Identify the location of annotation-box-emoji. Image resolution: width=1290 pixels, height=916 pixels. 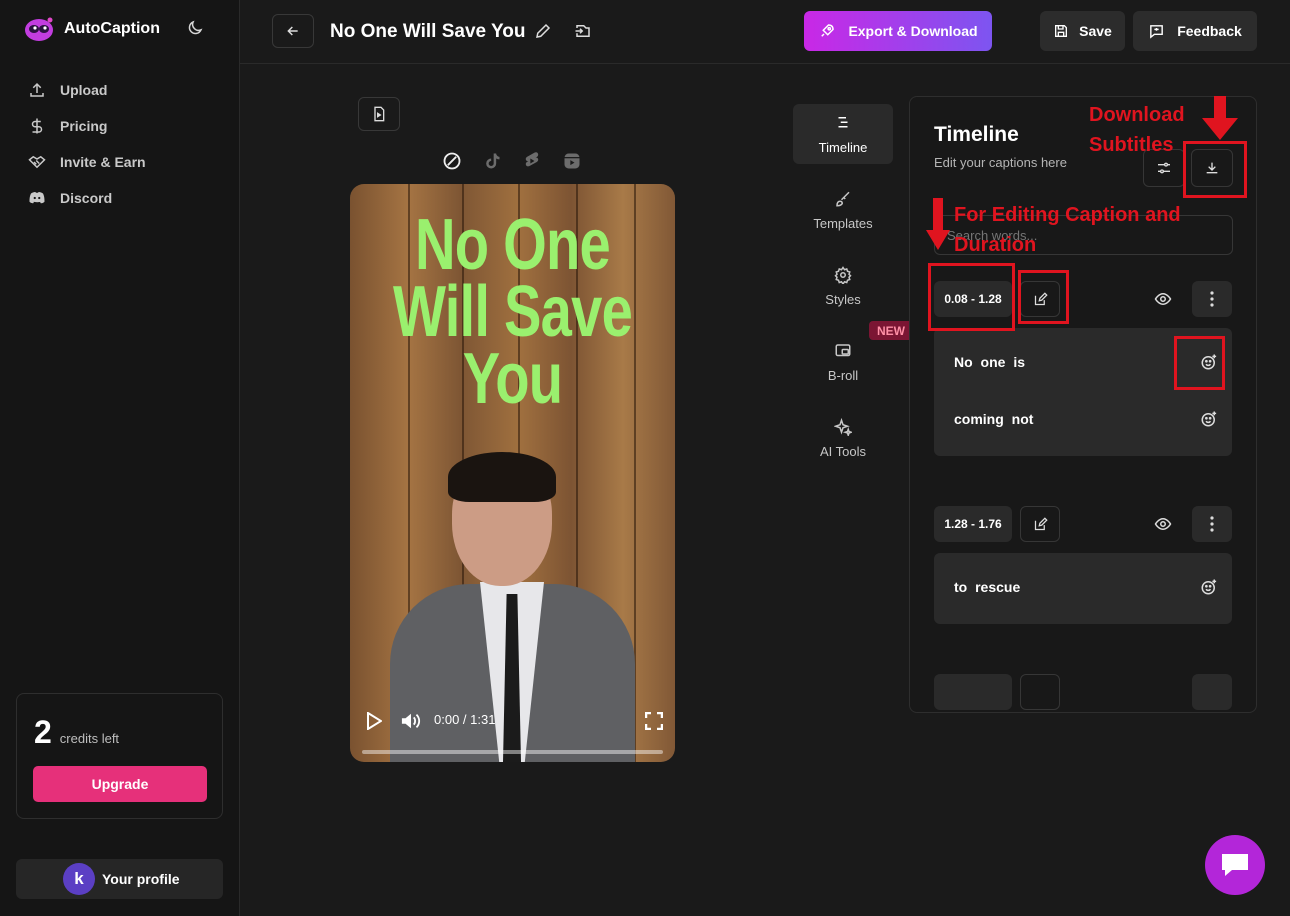
(1199, 363).